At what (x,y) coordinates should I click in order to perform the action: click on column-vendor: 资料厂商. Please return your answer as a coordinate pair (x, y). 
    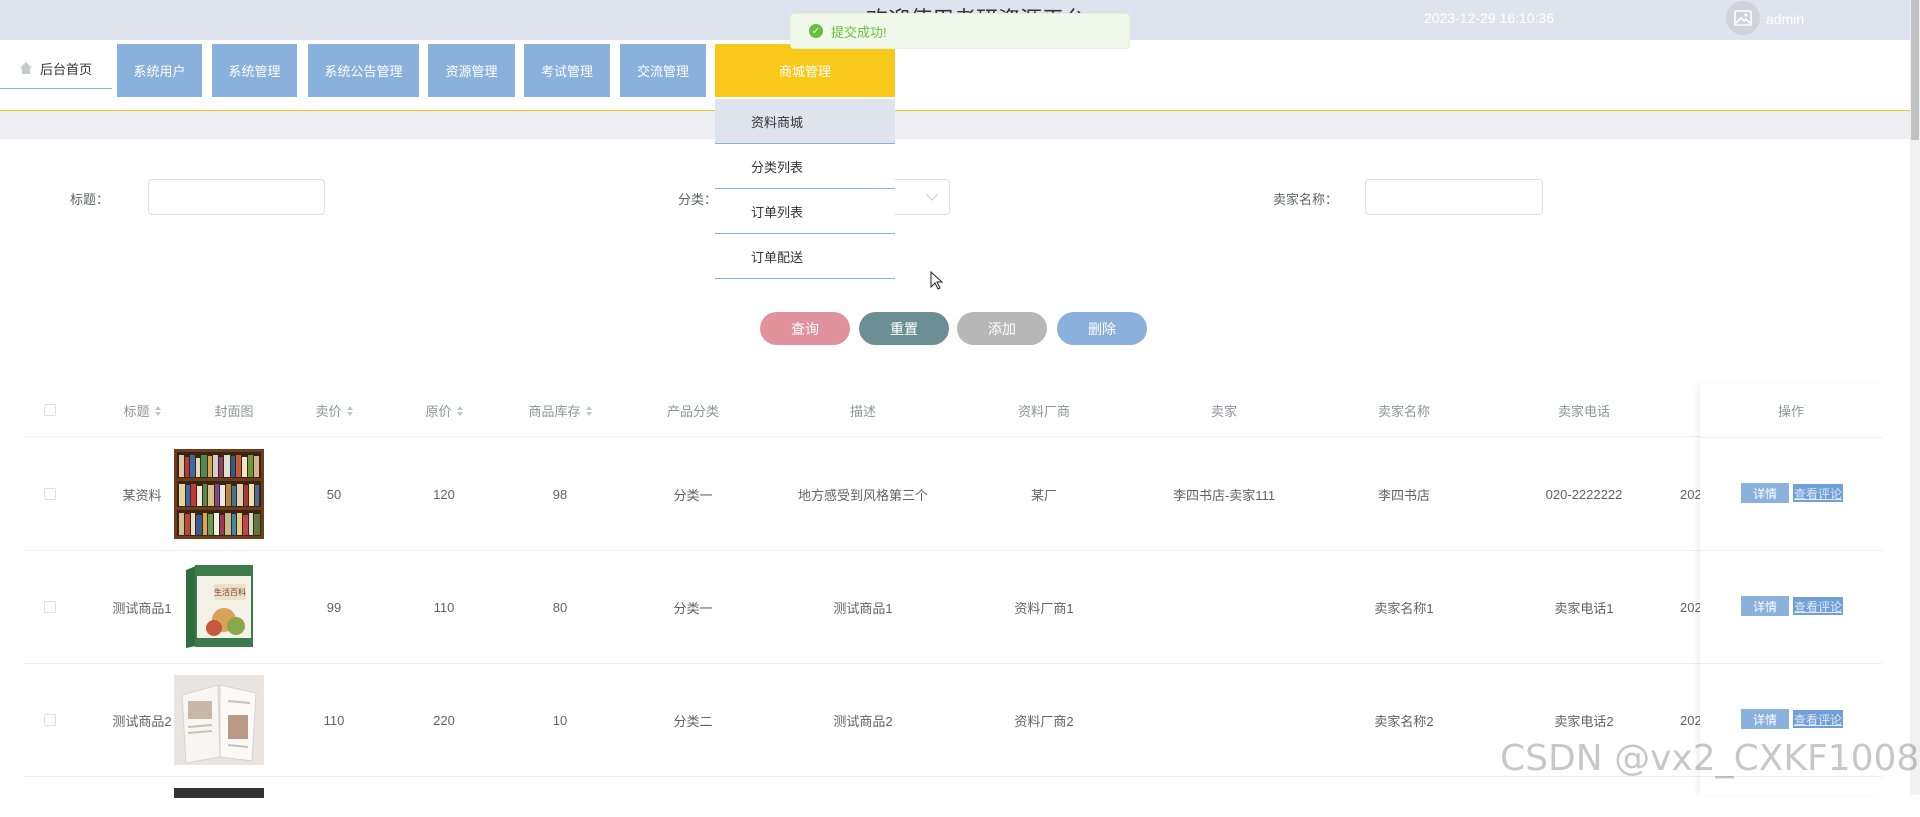
    Looking at the image, I should click on (1043, 411).